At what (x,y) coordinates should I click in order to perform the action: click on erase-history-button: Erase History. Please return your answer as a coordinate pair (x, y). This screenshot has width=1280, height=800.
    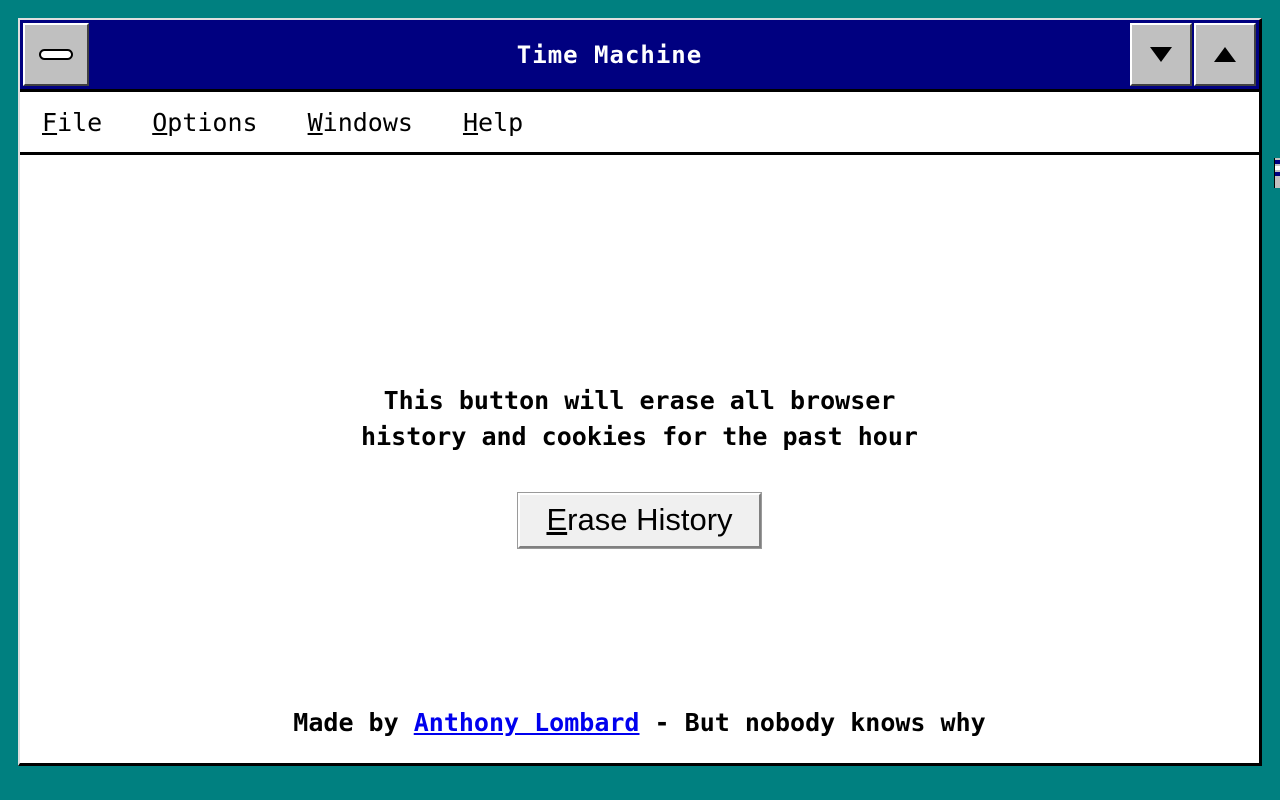
    Looking at the image, I should click on (639, 520).